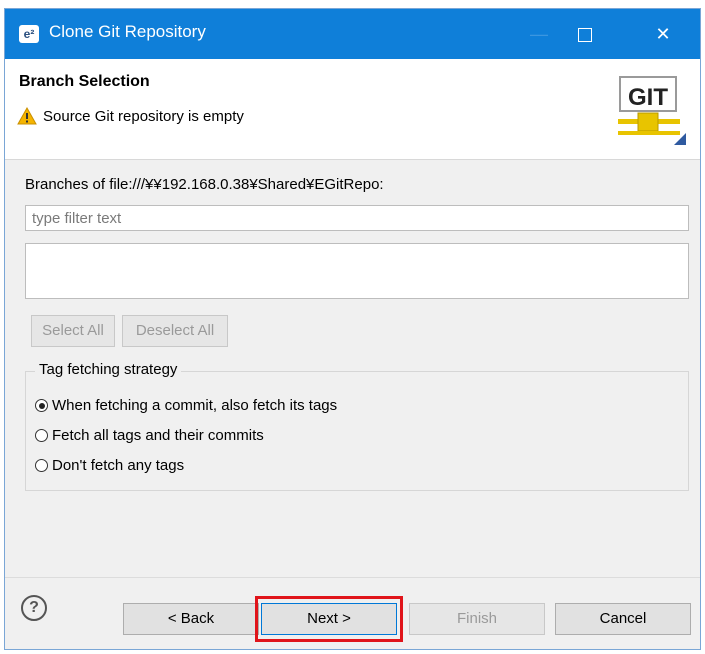 The height and width of the screenshot is (654, 705). What do you see at coordinates (663, 34) in the screenshot?
I see `close-button: ✕` at bounding box center [663, 34].